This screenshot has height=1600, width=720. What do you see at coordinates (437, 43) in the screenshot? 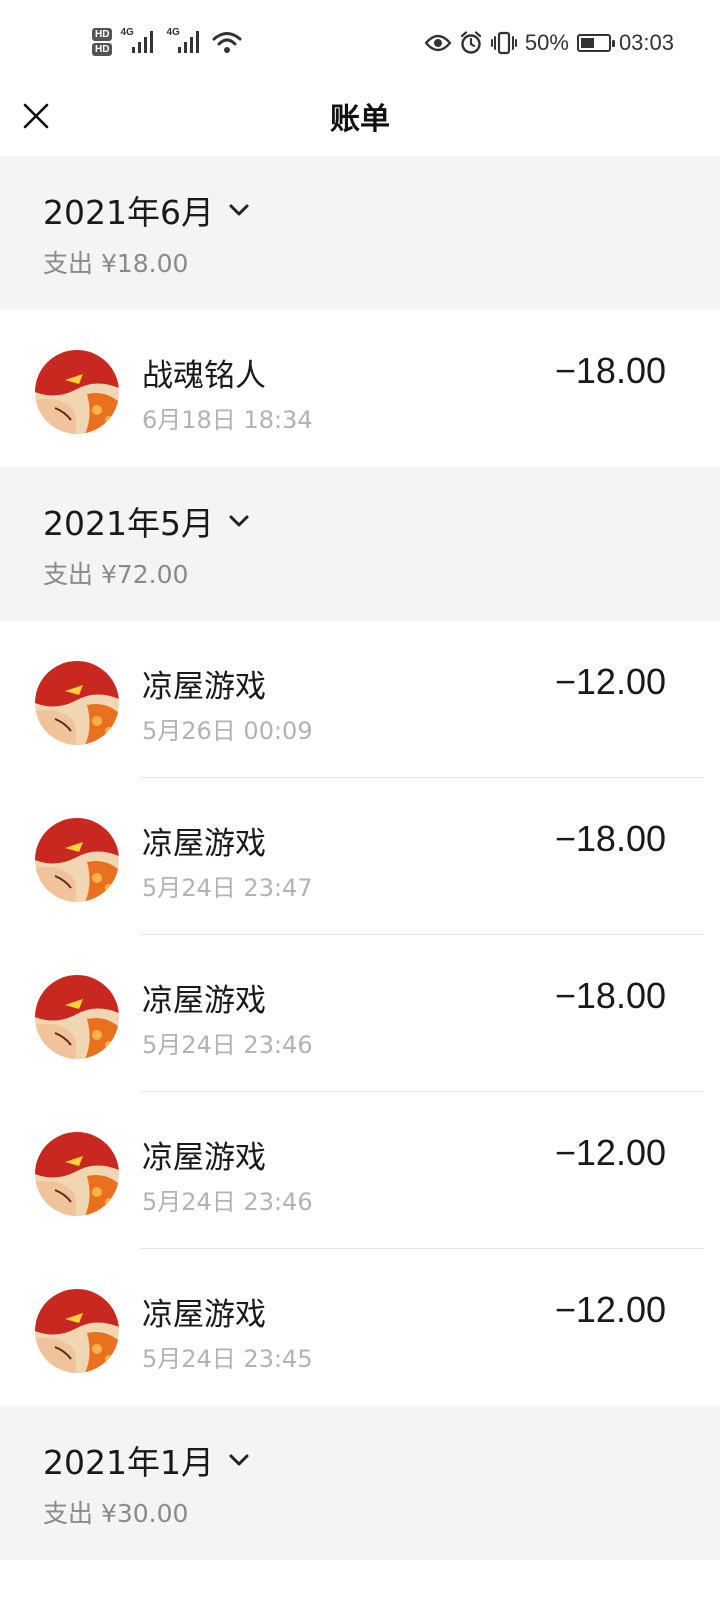
I see `eye-icon` at bounding box center [437, 43].